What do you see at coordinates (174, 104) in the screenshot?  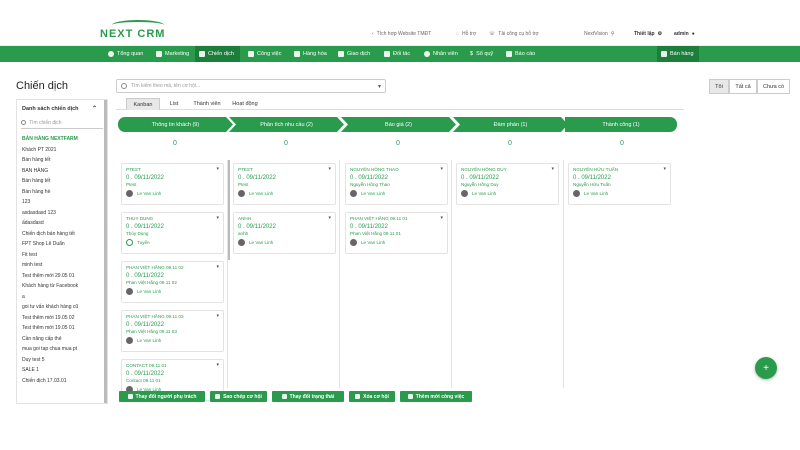 I see `tab-list: List` at bounding box center [174, 104].